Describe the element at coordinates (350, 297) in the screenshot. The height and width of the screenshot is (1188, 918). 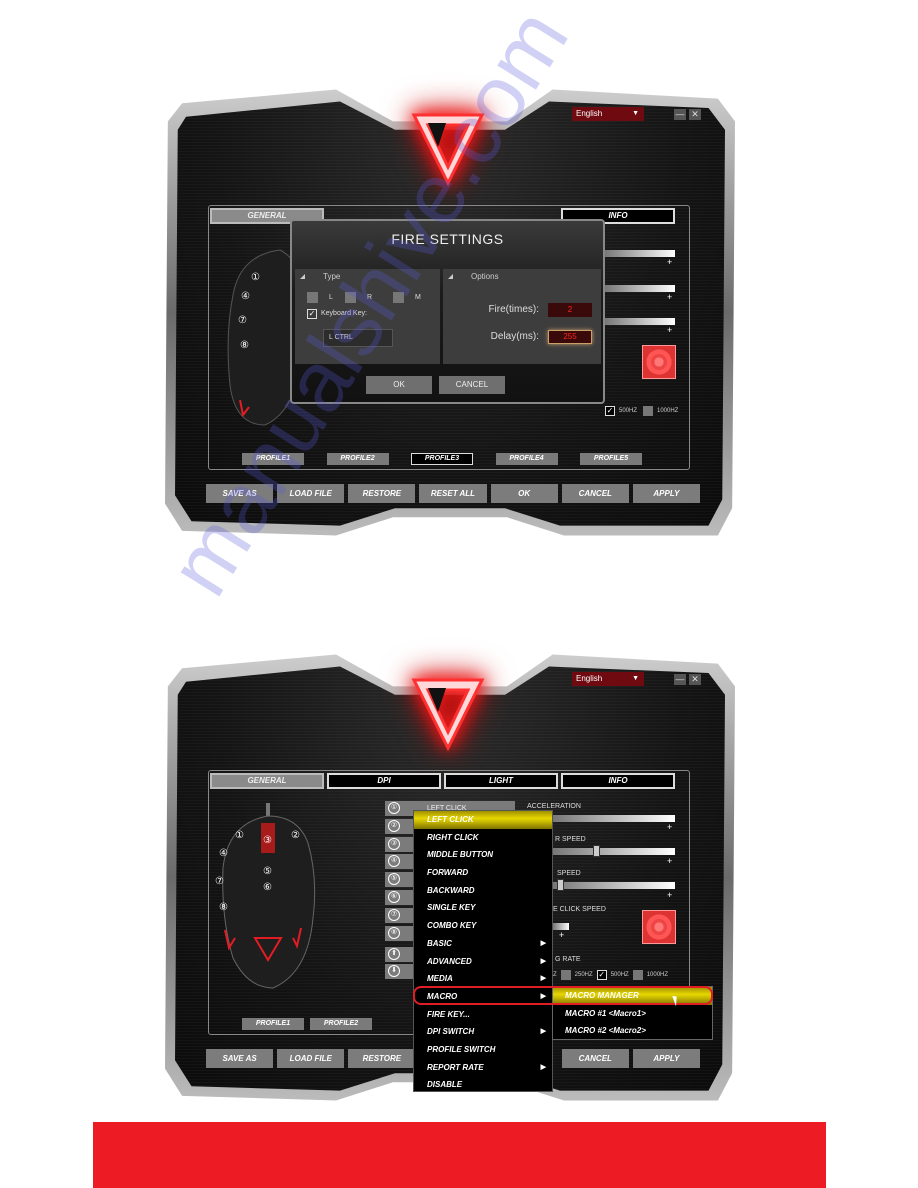
I see `type-r-checkbox` at that location.